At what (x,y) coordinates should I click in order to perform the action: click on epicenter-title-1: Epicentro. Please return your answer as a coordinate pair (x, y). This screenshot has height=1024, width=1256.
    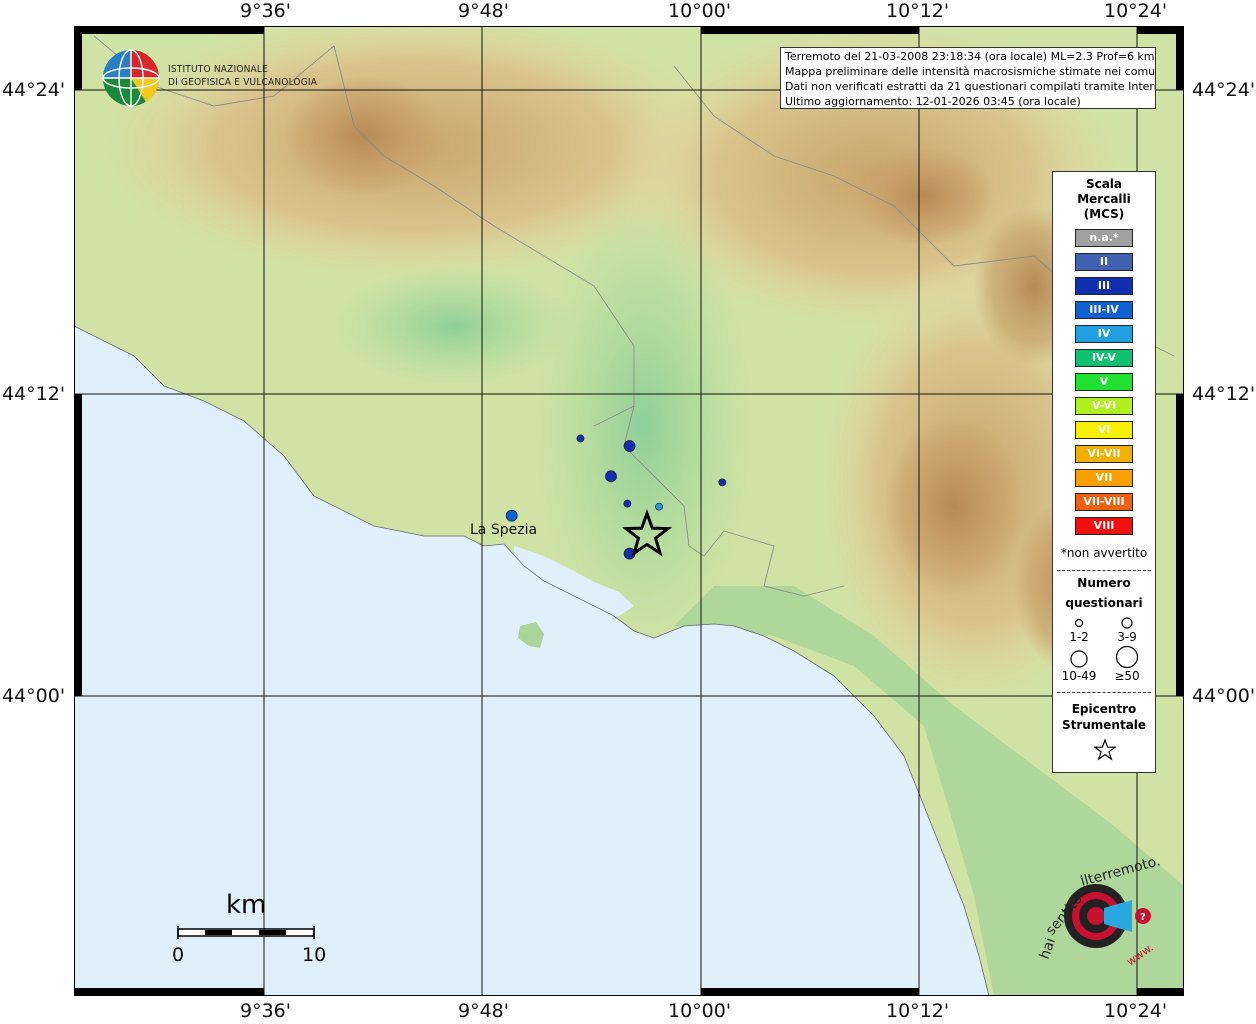
    Looking at the image, I should click on (1104, 709).